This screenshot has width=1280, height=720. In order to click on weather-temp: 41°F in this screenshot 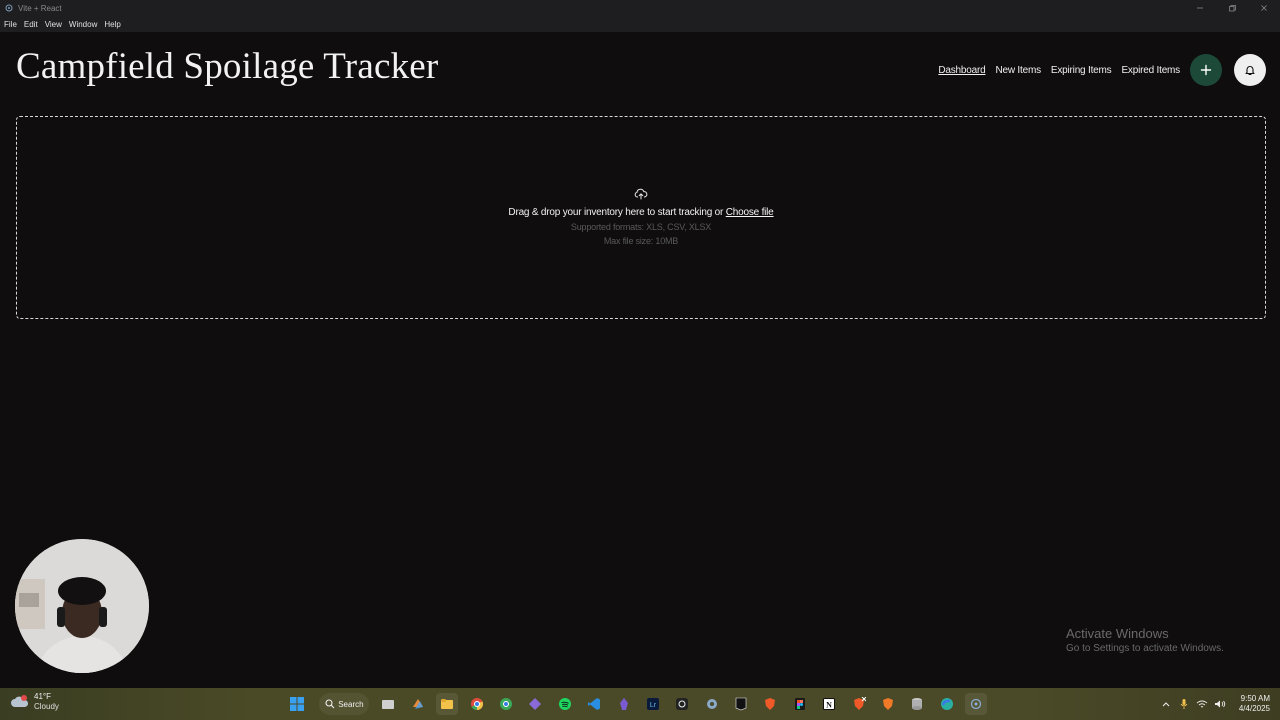, I will do `click(42, 696)`.